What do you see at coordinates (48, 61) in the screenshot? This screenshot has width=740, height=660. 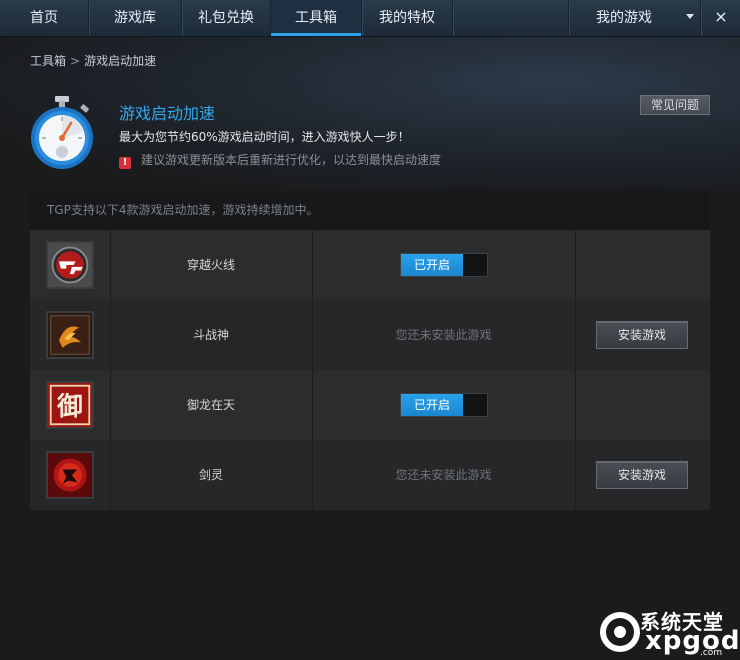 I see `breadcrumb-root: 工具箱` at bounding box center [48, 61].